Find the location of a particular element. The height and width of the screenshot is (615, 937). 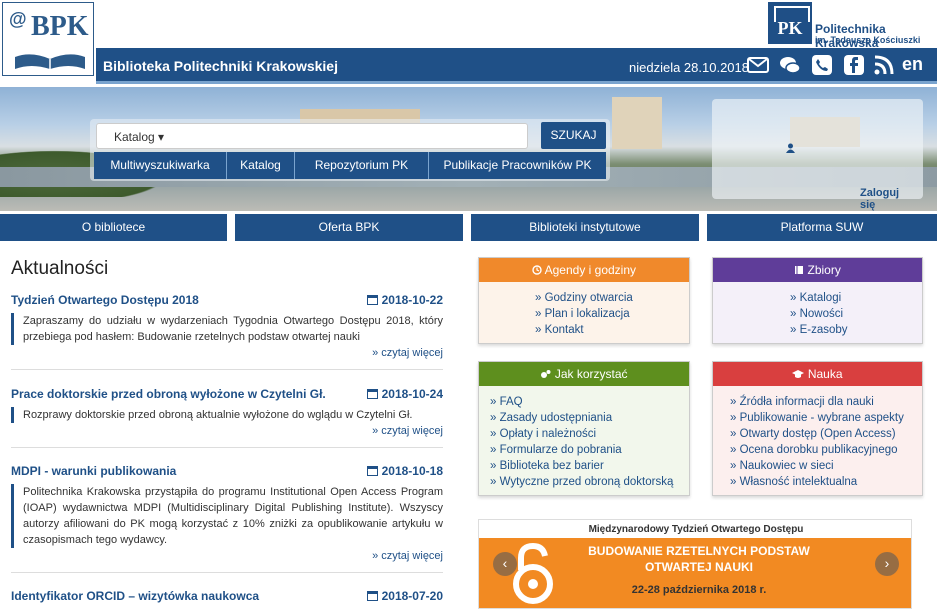

panel-link: » FAQ is located at coordinates (589, 402).